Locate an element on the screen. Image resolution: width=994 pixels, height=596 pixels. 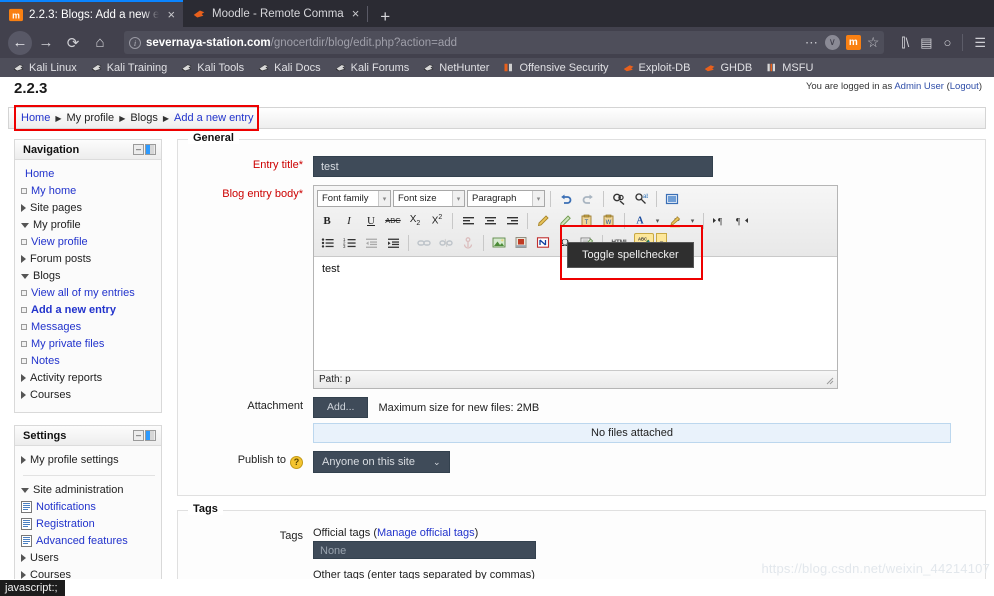
library-icon: ⫿\ is located at coordinates (905, 43).